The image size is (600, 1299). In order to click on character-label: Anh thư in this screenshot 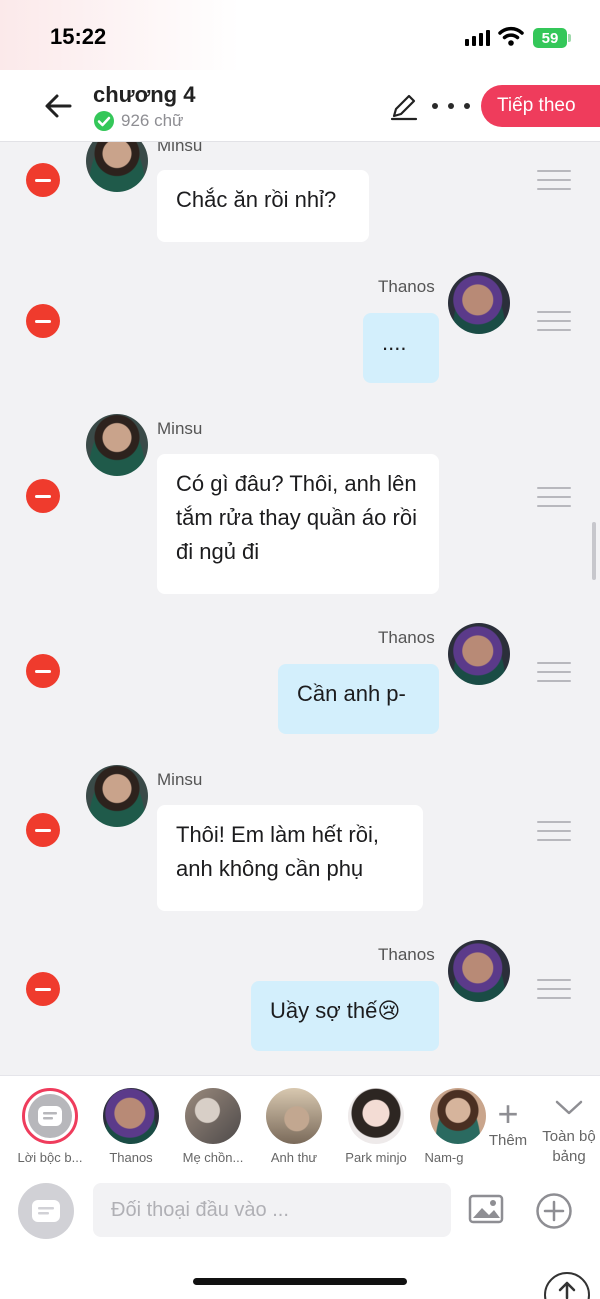, I will do `click(294, 1157)`.